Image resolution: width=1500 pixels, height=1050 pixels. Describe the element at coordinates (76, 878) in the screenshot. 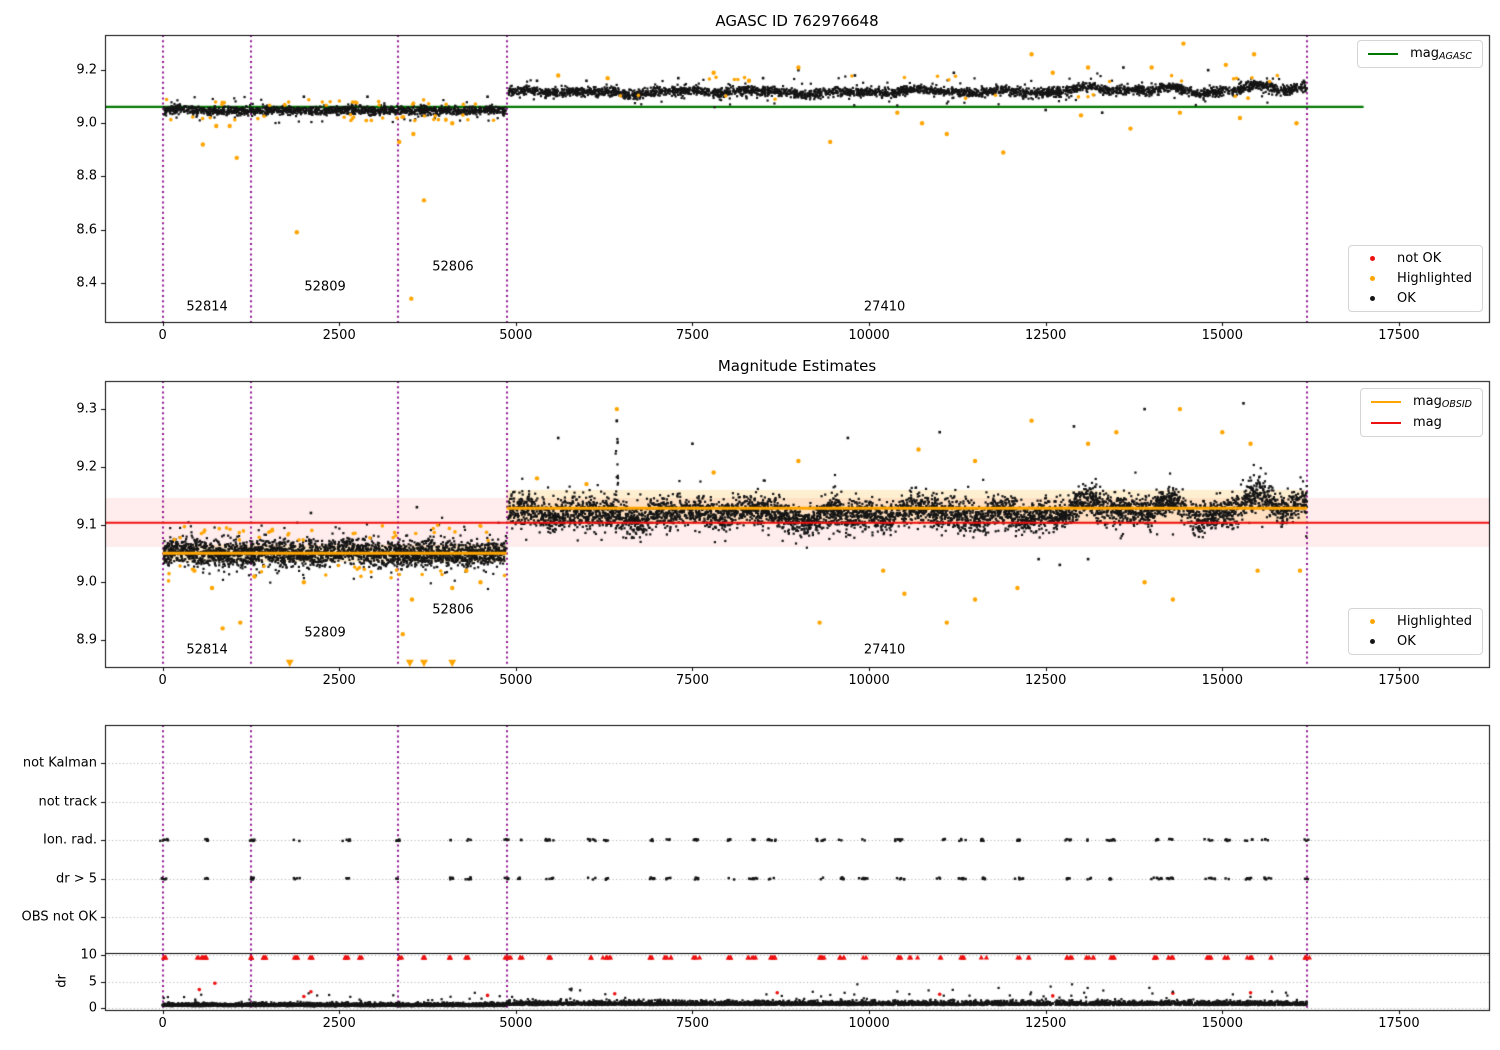

I see `flag-category-label: dr > 5` at that location.